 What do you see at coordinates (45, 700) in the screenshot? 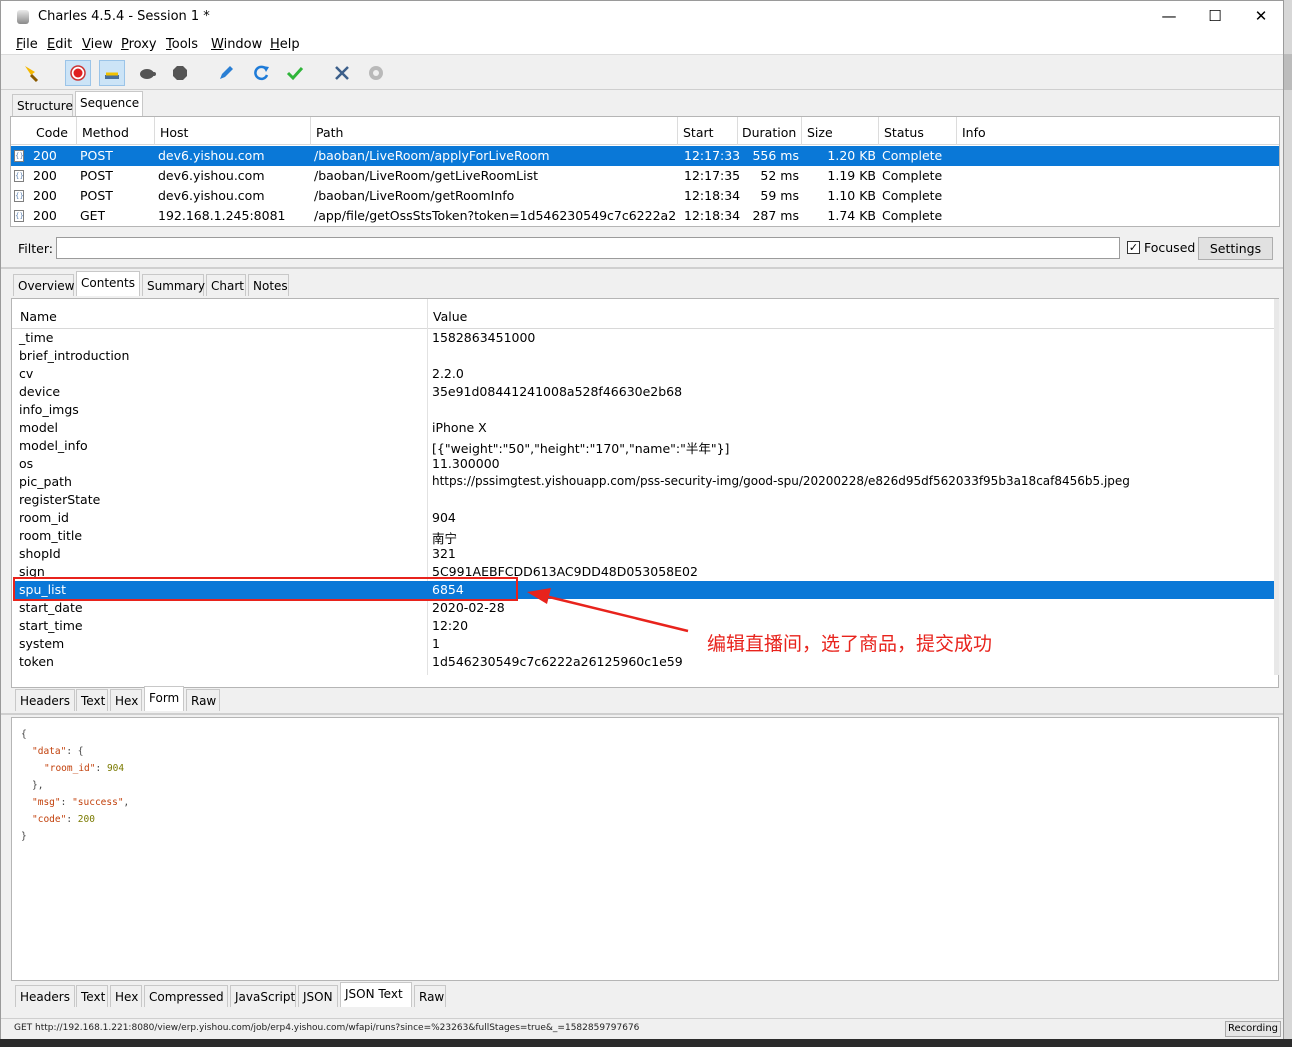
I see `tab-request-headers: Headers` at bounding box center [45, 700].